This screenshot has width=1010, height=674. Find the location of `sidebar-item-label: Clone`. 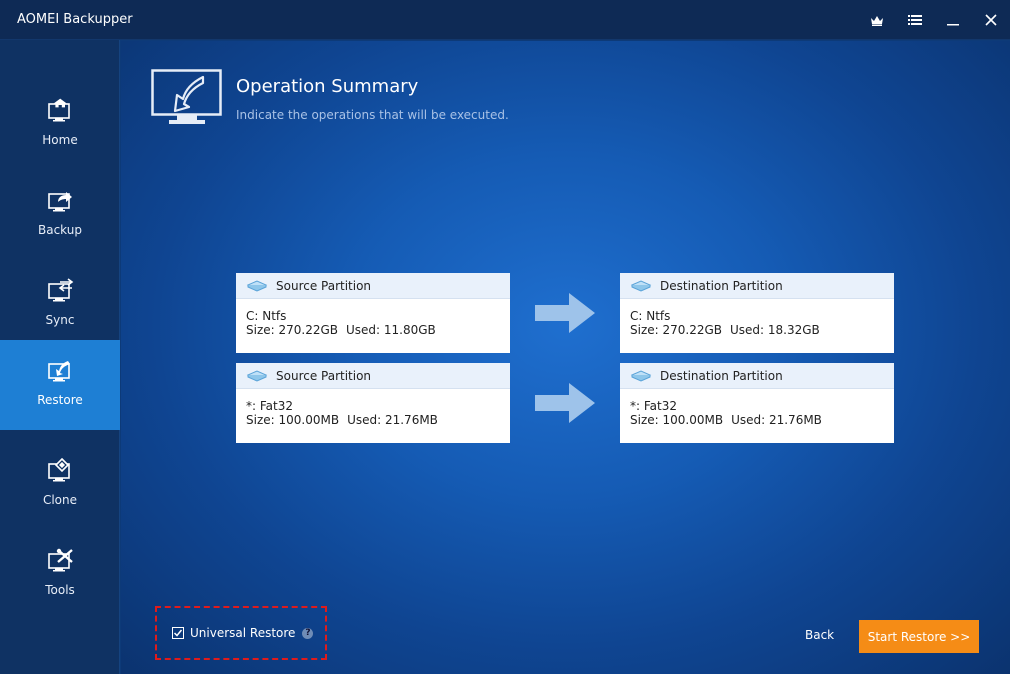

sidebar-item-label: Clone is located at coordinates (60, 500).